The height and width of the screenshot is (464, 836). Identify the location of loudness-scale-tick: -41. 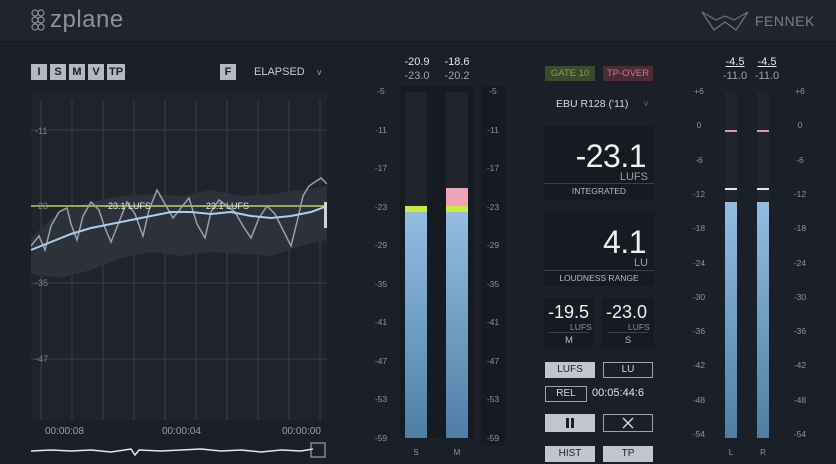
(493, 322).